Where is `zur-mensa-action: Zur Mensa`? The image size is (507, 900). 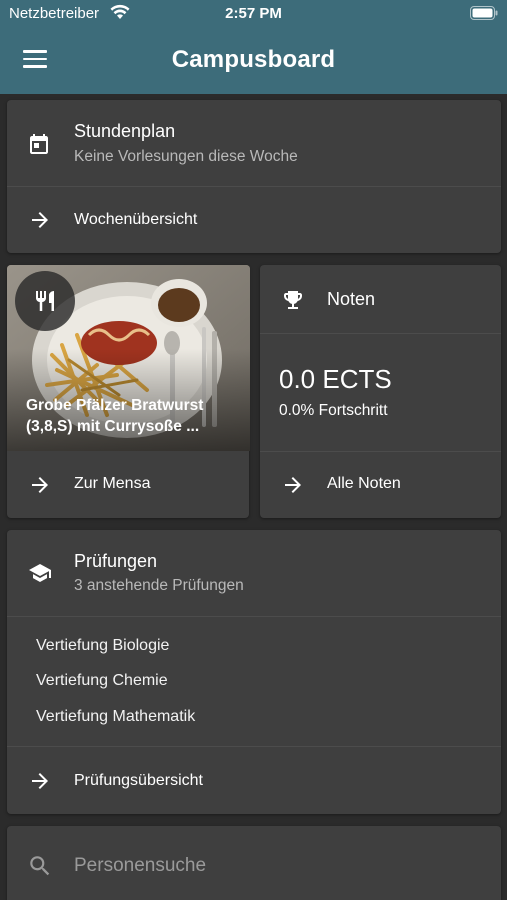 zur-mensa-action: Zur Mensa is located at coordinates (128, 485).